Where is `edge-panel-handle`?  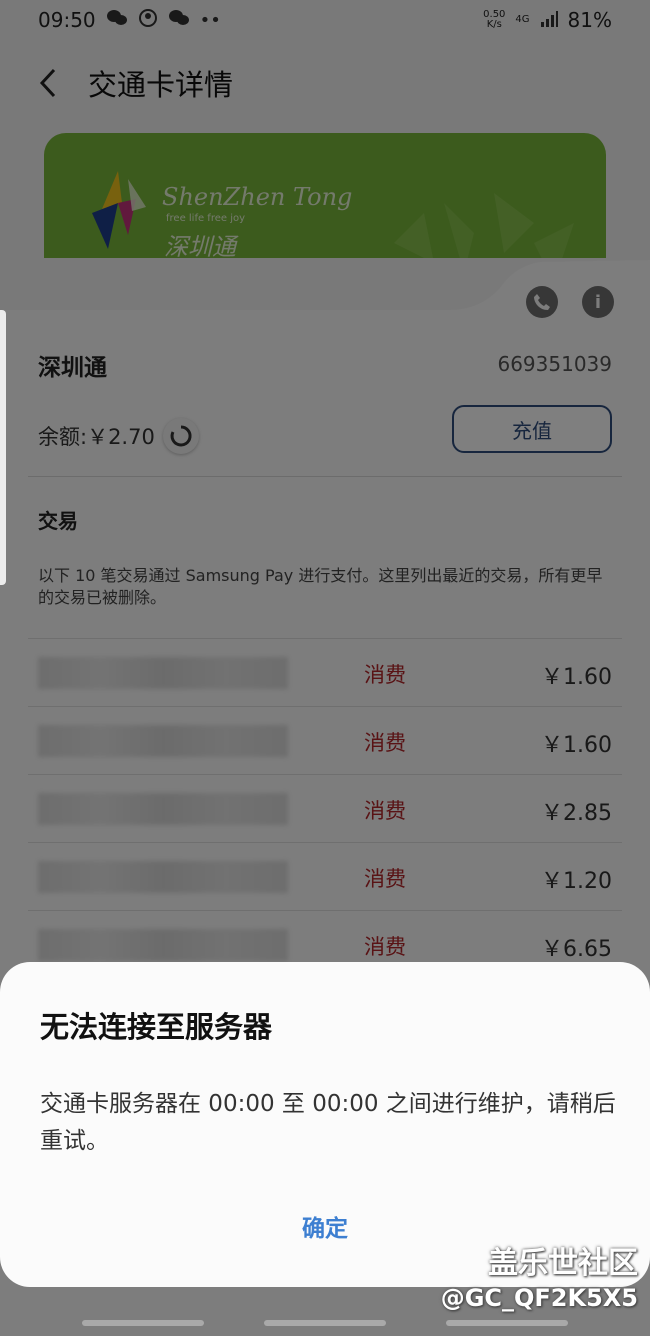
edge-panel-handle is located at coordinates (3, 447).